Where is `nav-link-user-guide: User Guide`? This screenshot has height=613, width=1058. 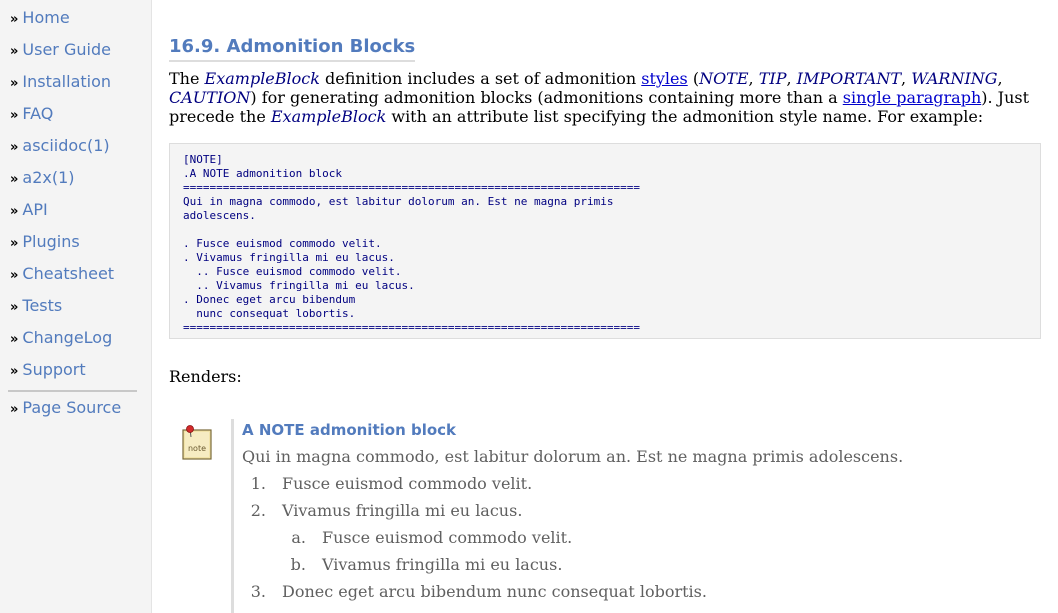
nav-link-user-guide: User Guide is located at coordinates (66, 49).